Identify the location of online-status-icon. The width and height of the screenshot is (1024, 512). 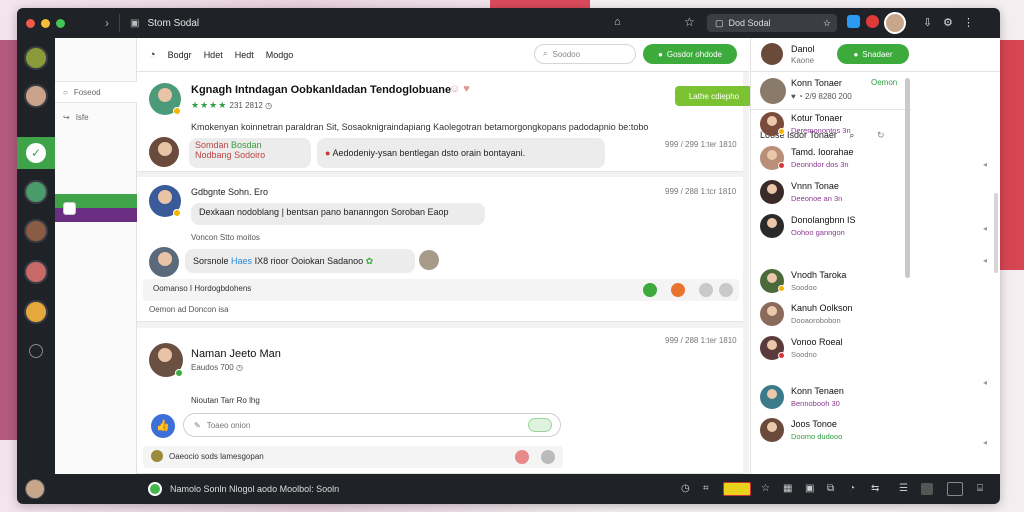
(155, 489).